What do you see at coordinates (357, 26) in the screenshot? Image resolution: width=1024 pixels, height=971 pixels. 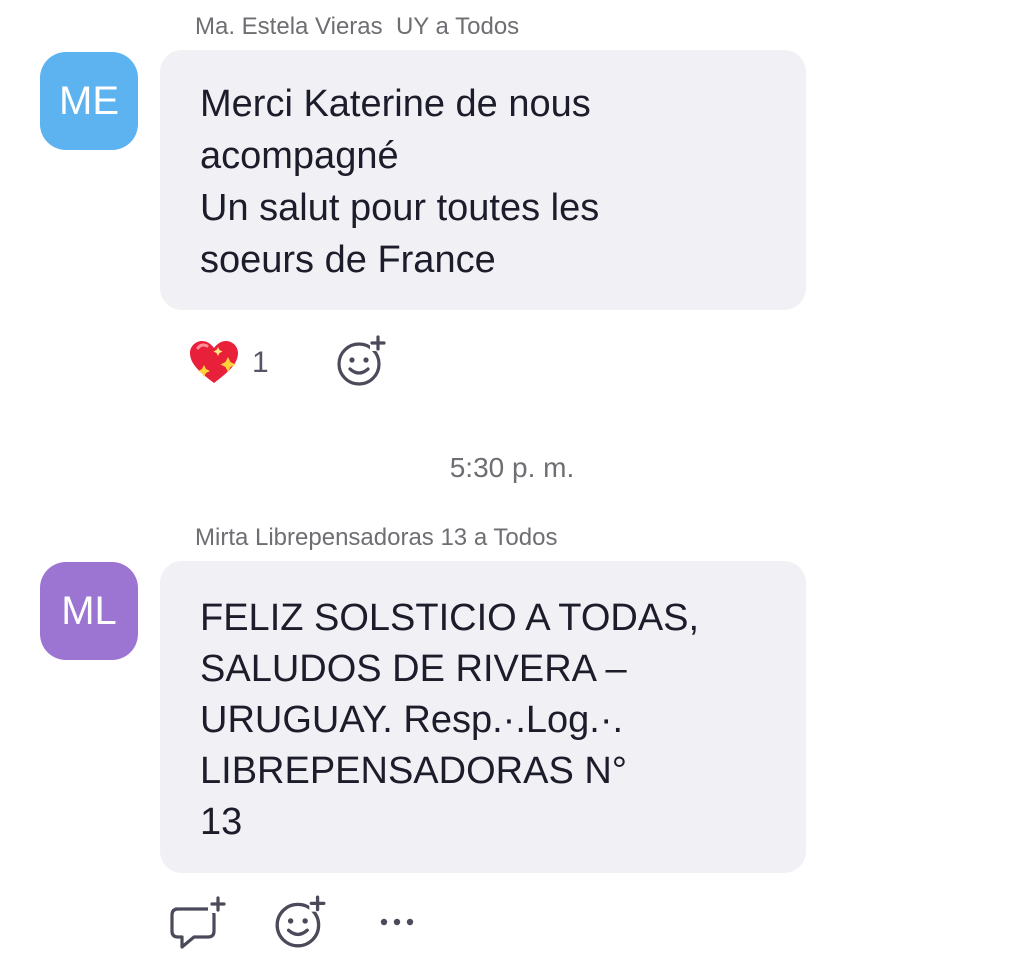 I see `message-sender: Ma. Estela Vieras UY a Todos` at bounding box center [357, 26].